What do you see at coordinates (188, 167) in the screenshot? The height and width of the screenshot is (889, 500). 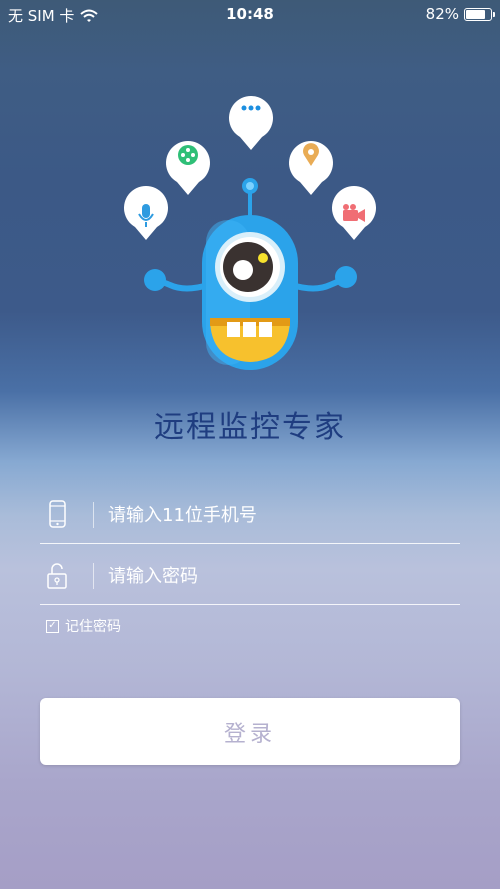 I see `film-bubble` at bounding box center [188, 167].